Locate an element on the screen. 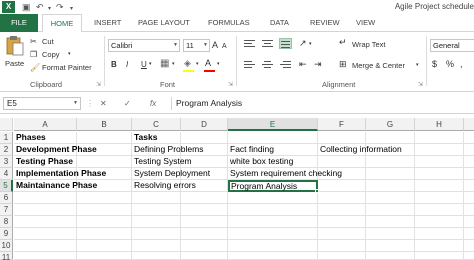 The height and width of the screenshot is (260, 474). formula-input: Program Analysis is located at coordinates (321, 103).